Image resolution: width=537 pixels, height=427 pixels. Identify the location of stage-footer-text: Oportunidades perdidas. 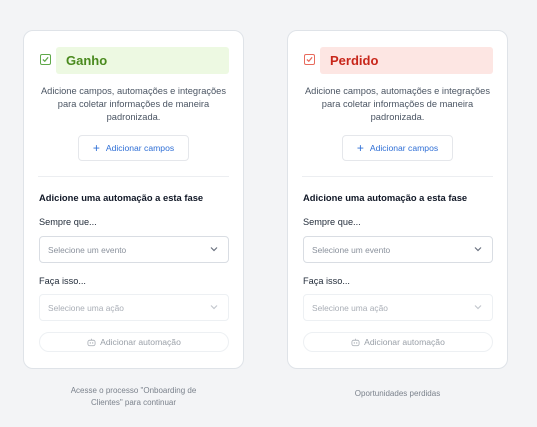
(397, 393).